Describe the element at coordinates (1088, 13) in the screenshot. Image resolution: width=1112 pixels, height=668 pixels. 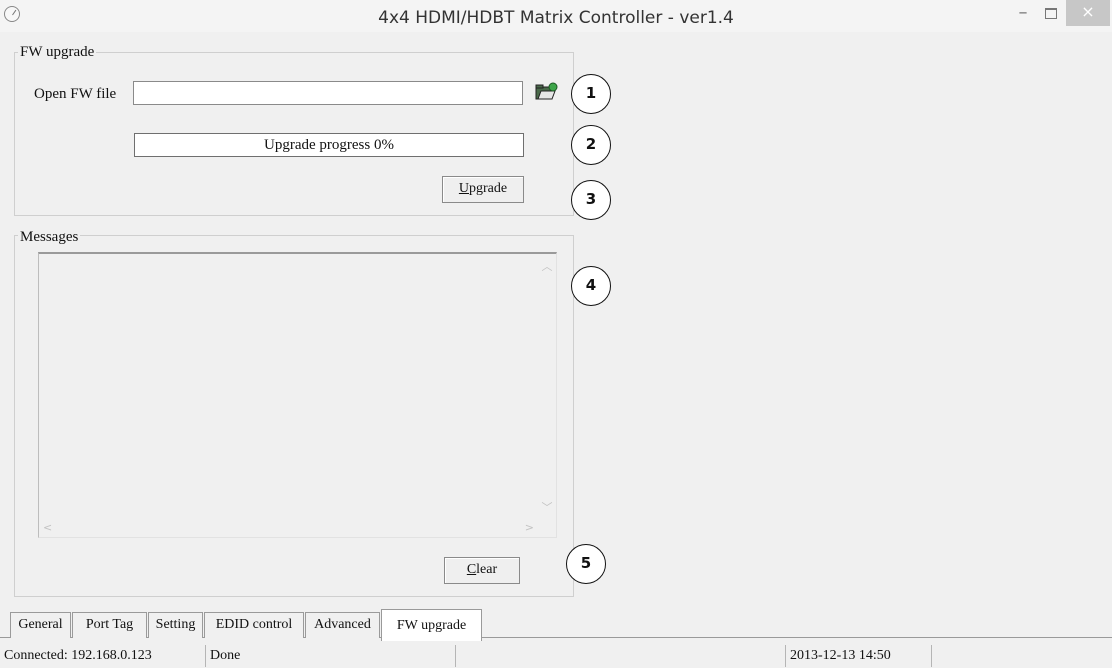
I see `close-button: ×` at that location.